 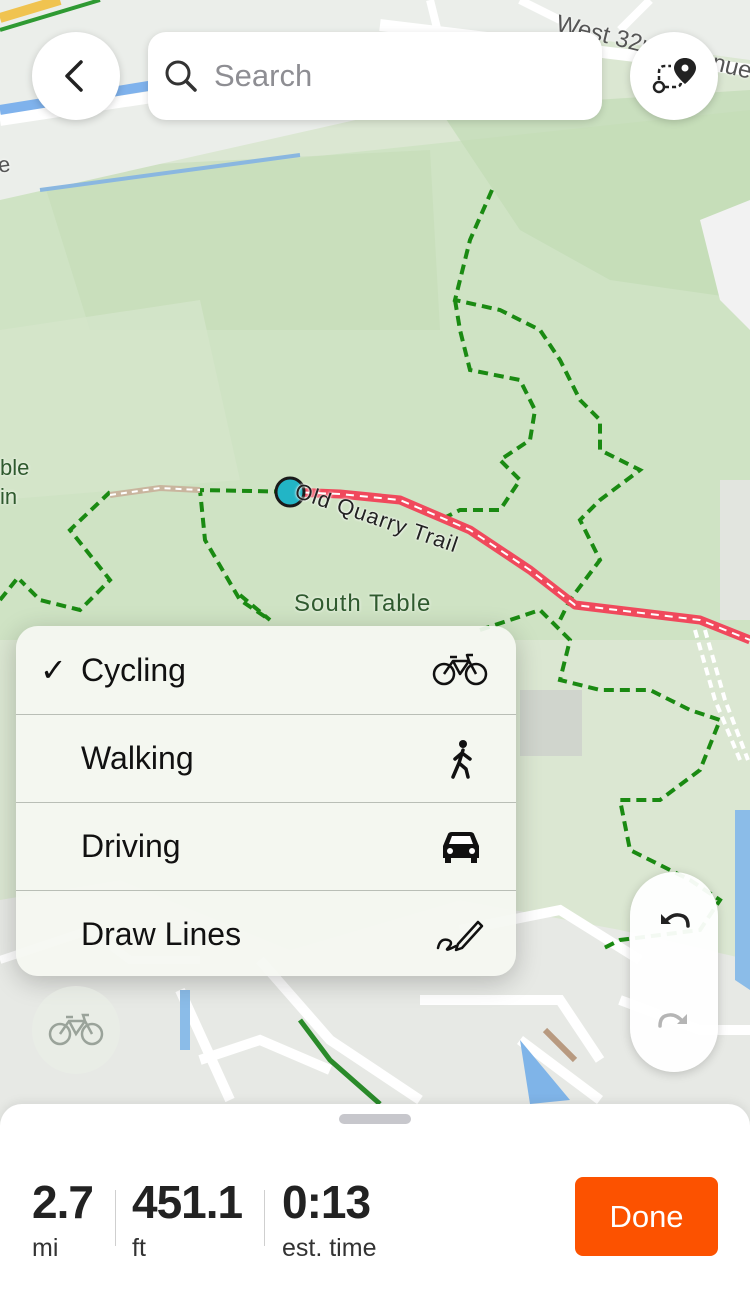 I want to click on mode-item-driving: Driving, so click(x=266, y=846).